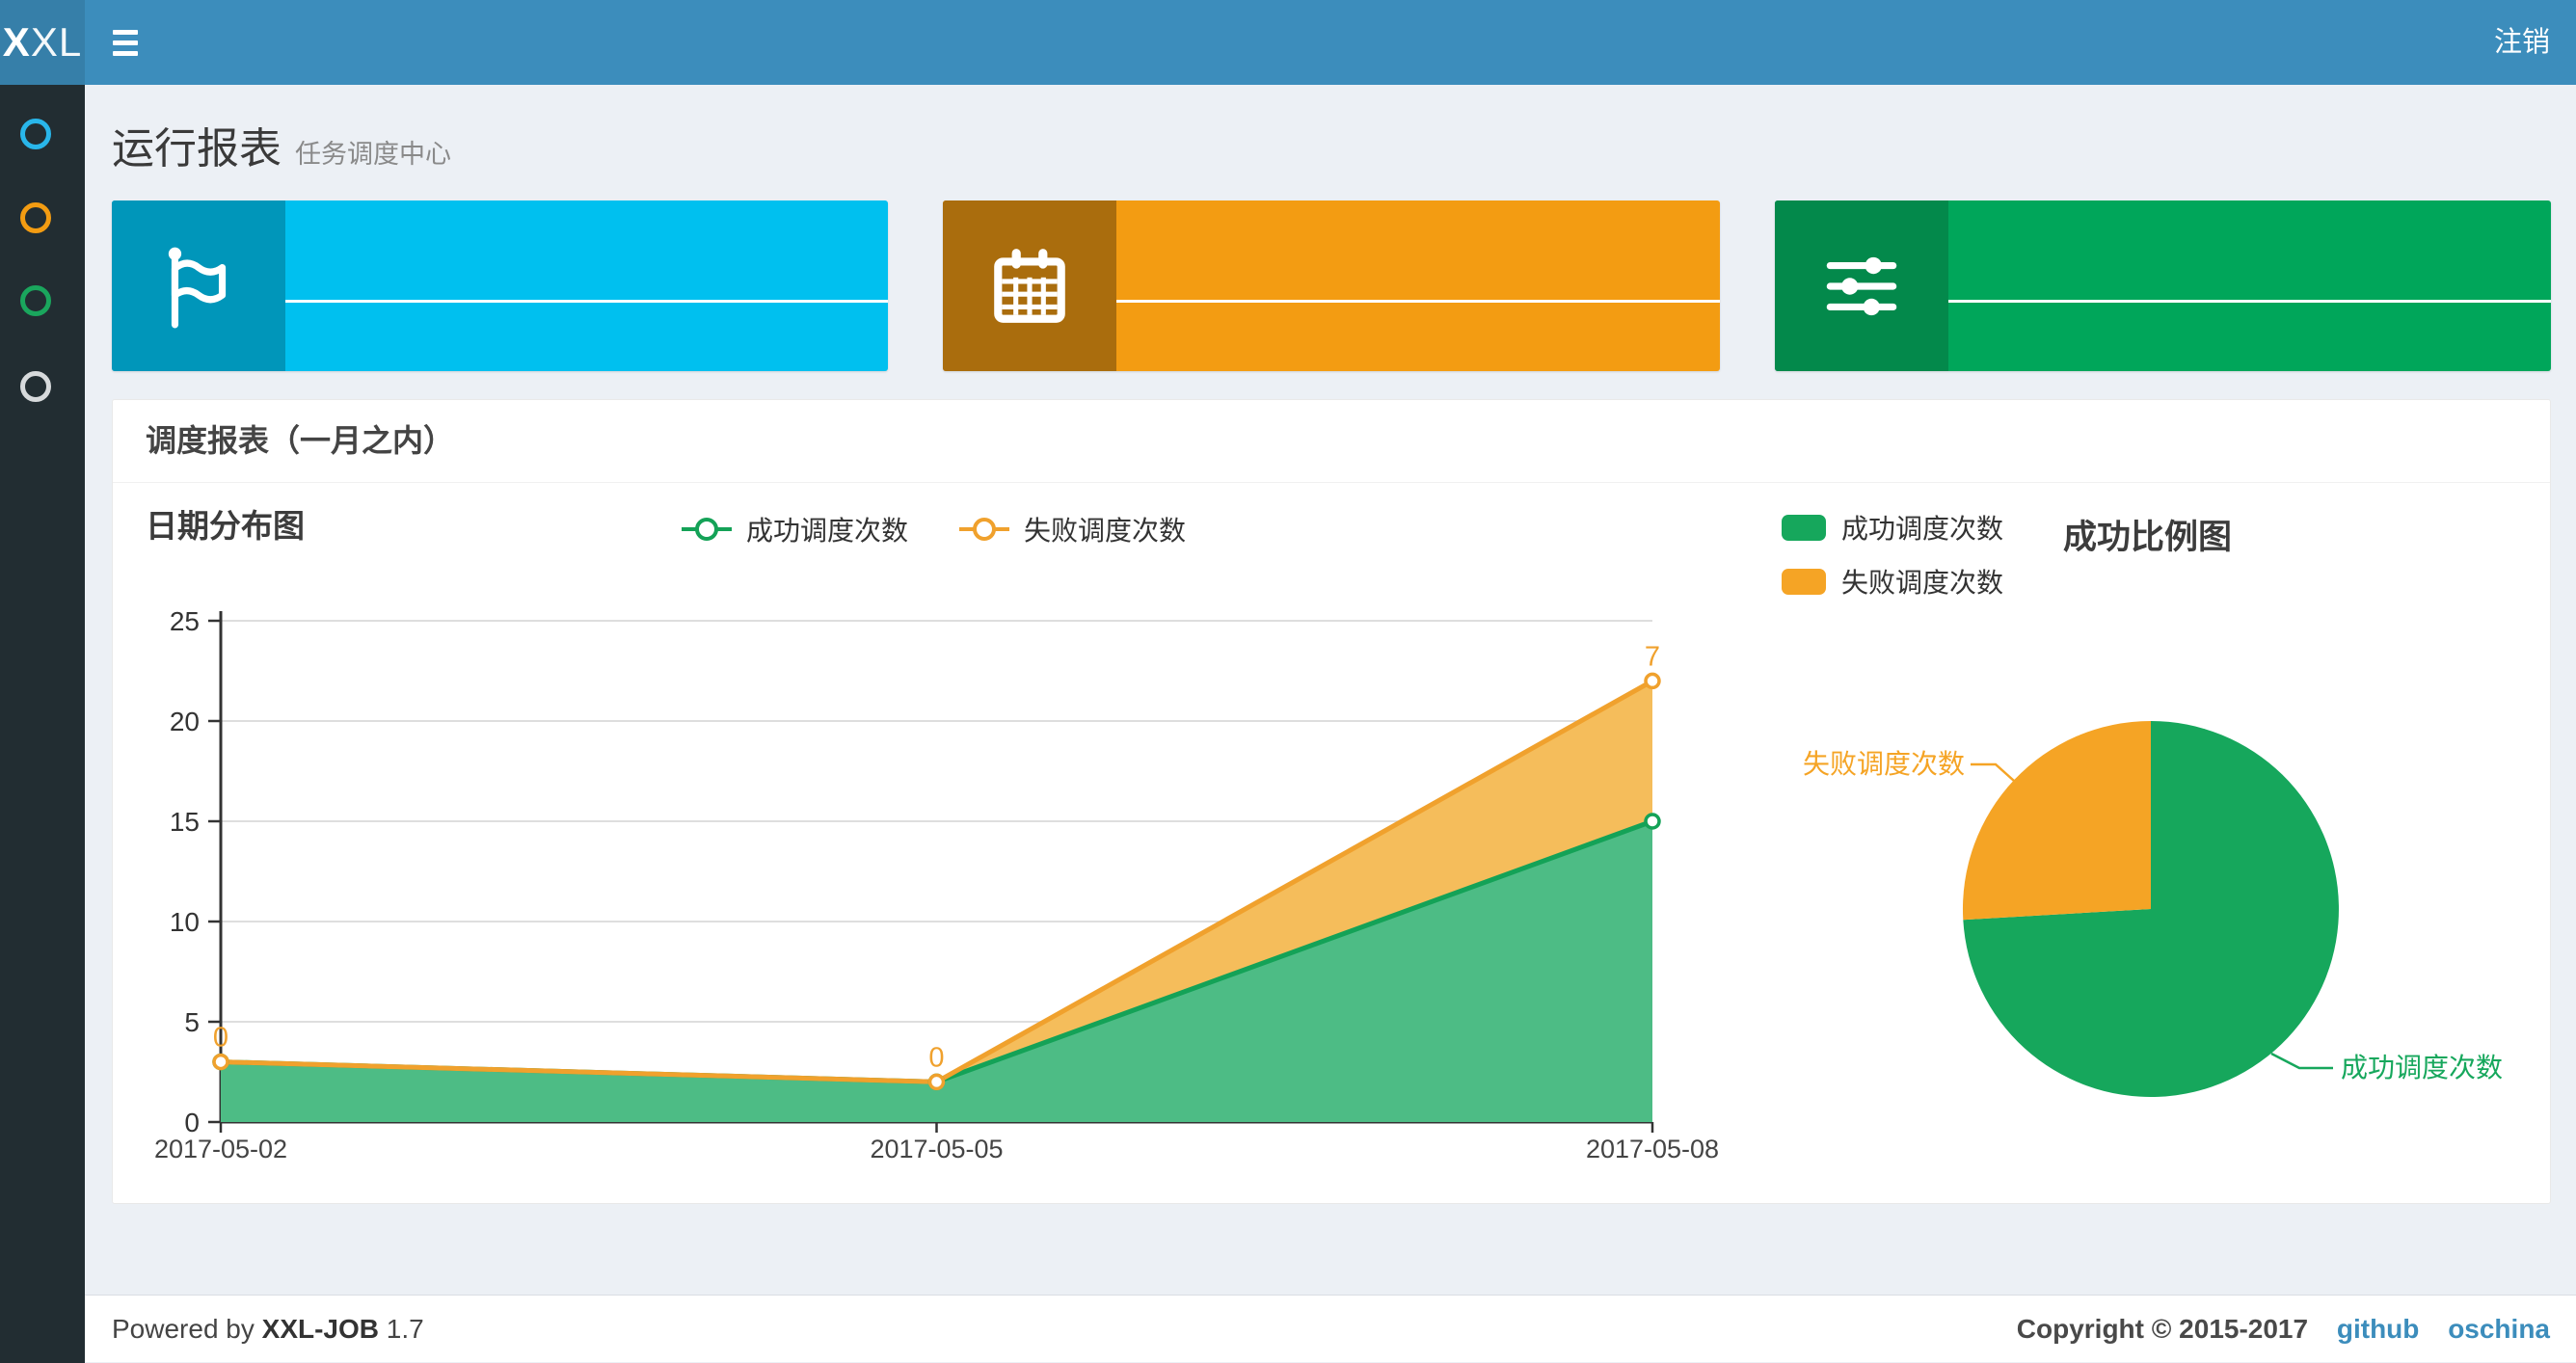  Describe the element at coordinates (192, 1022) in the screenshot. I see `y-tick-label: 5` at that location.